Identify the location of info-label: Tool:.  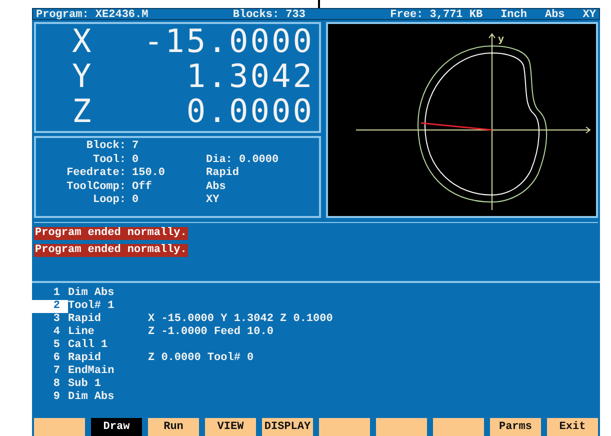
(109, 160).